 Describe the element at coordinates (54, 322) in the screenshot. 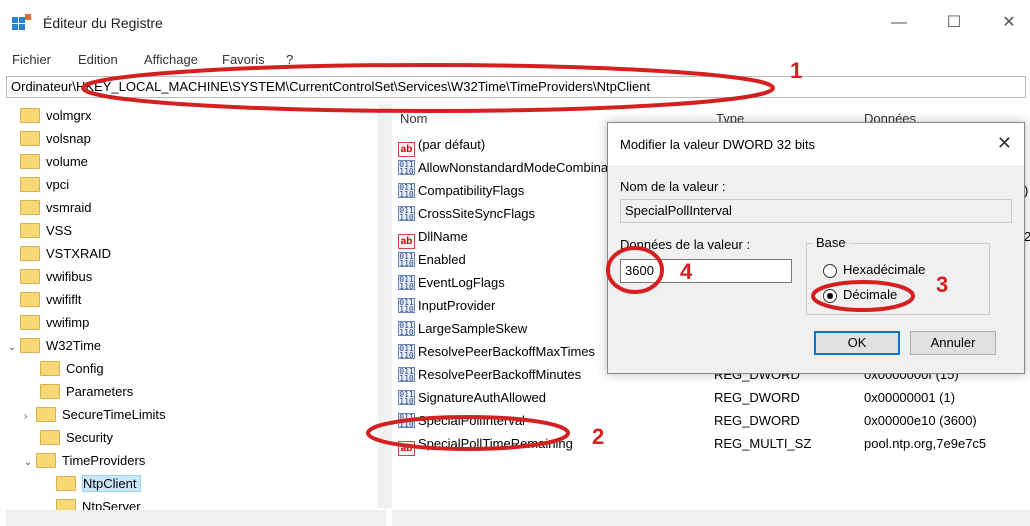

I see `tree-item-vwifimp: vwifimp` at that location.